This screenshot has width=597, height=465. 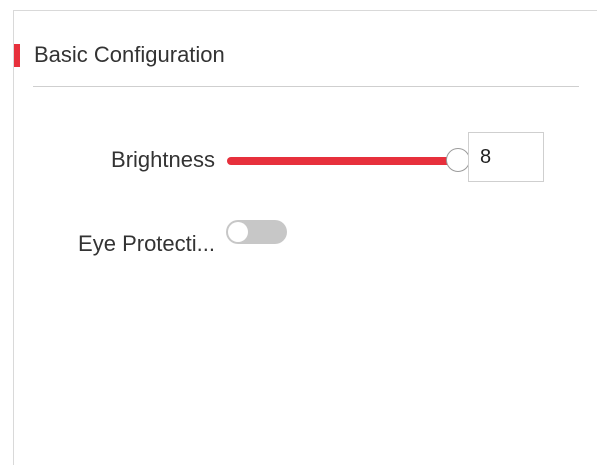 What do you see at coordinates (256, 232) in the screenshot?
I see `eye-protection-toggle` at bounding box center [256, 232].